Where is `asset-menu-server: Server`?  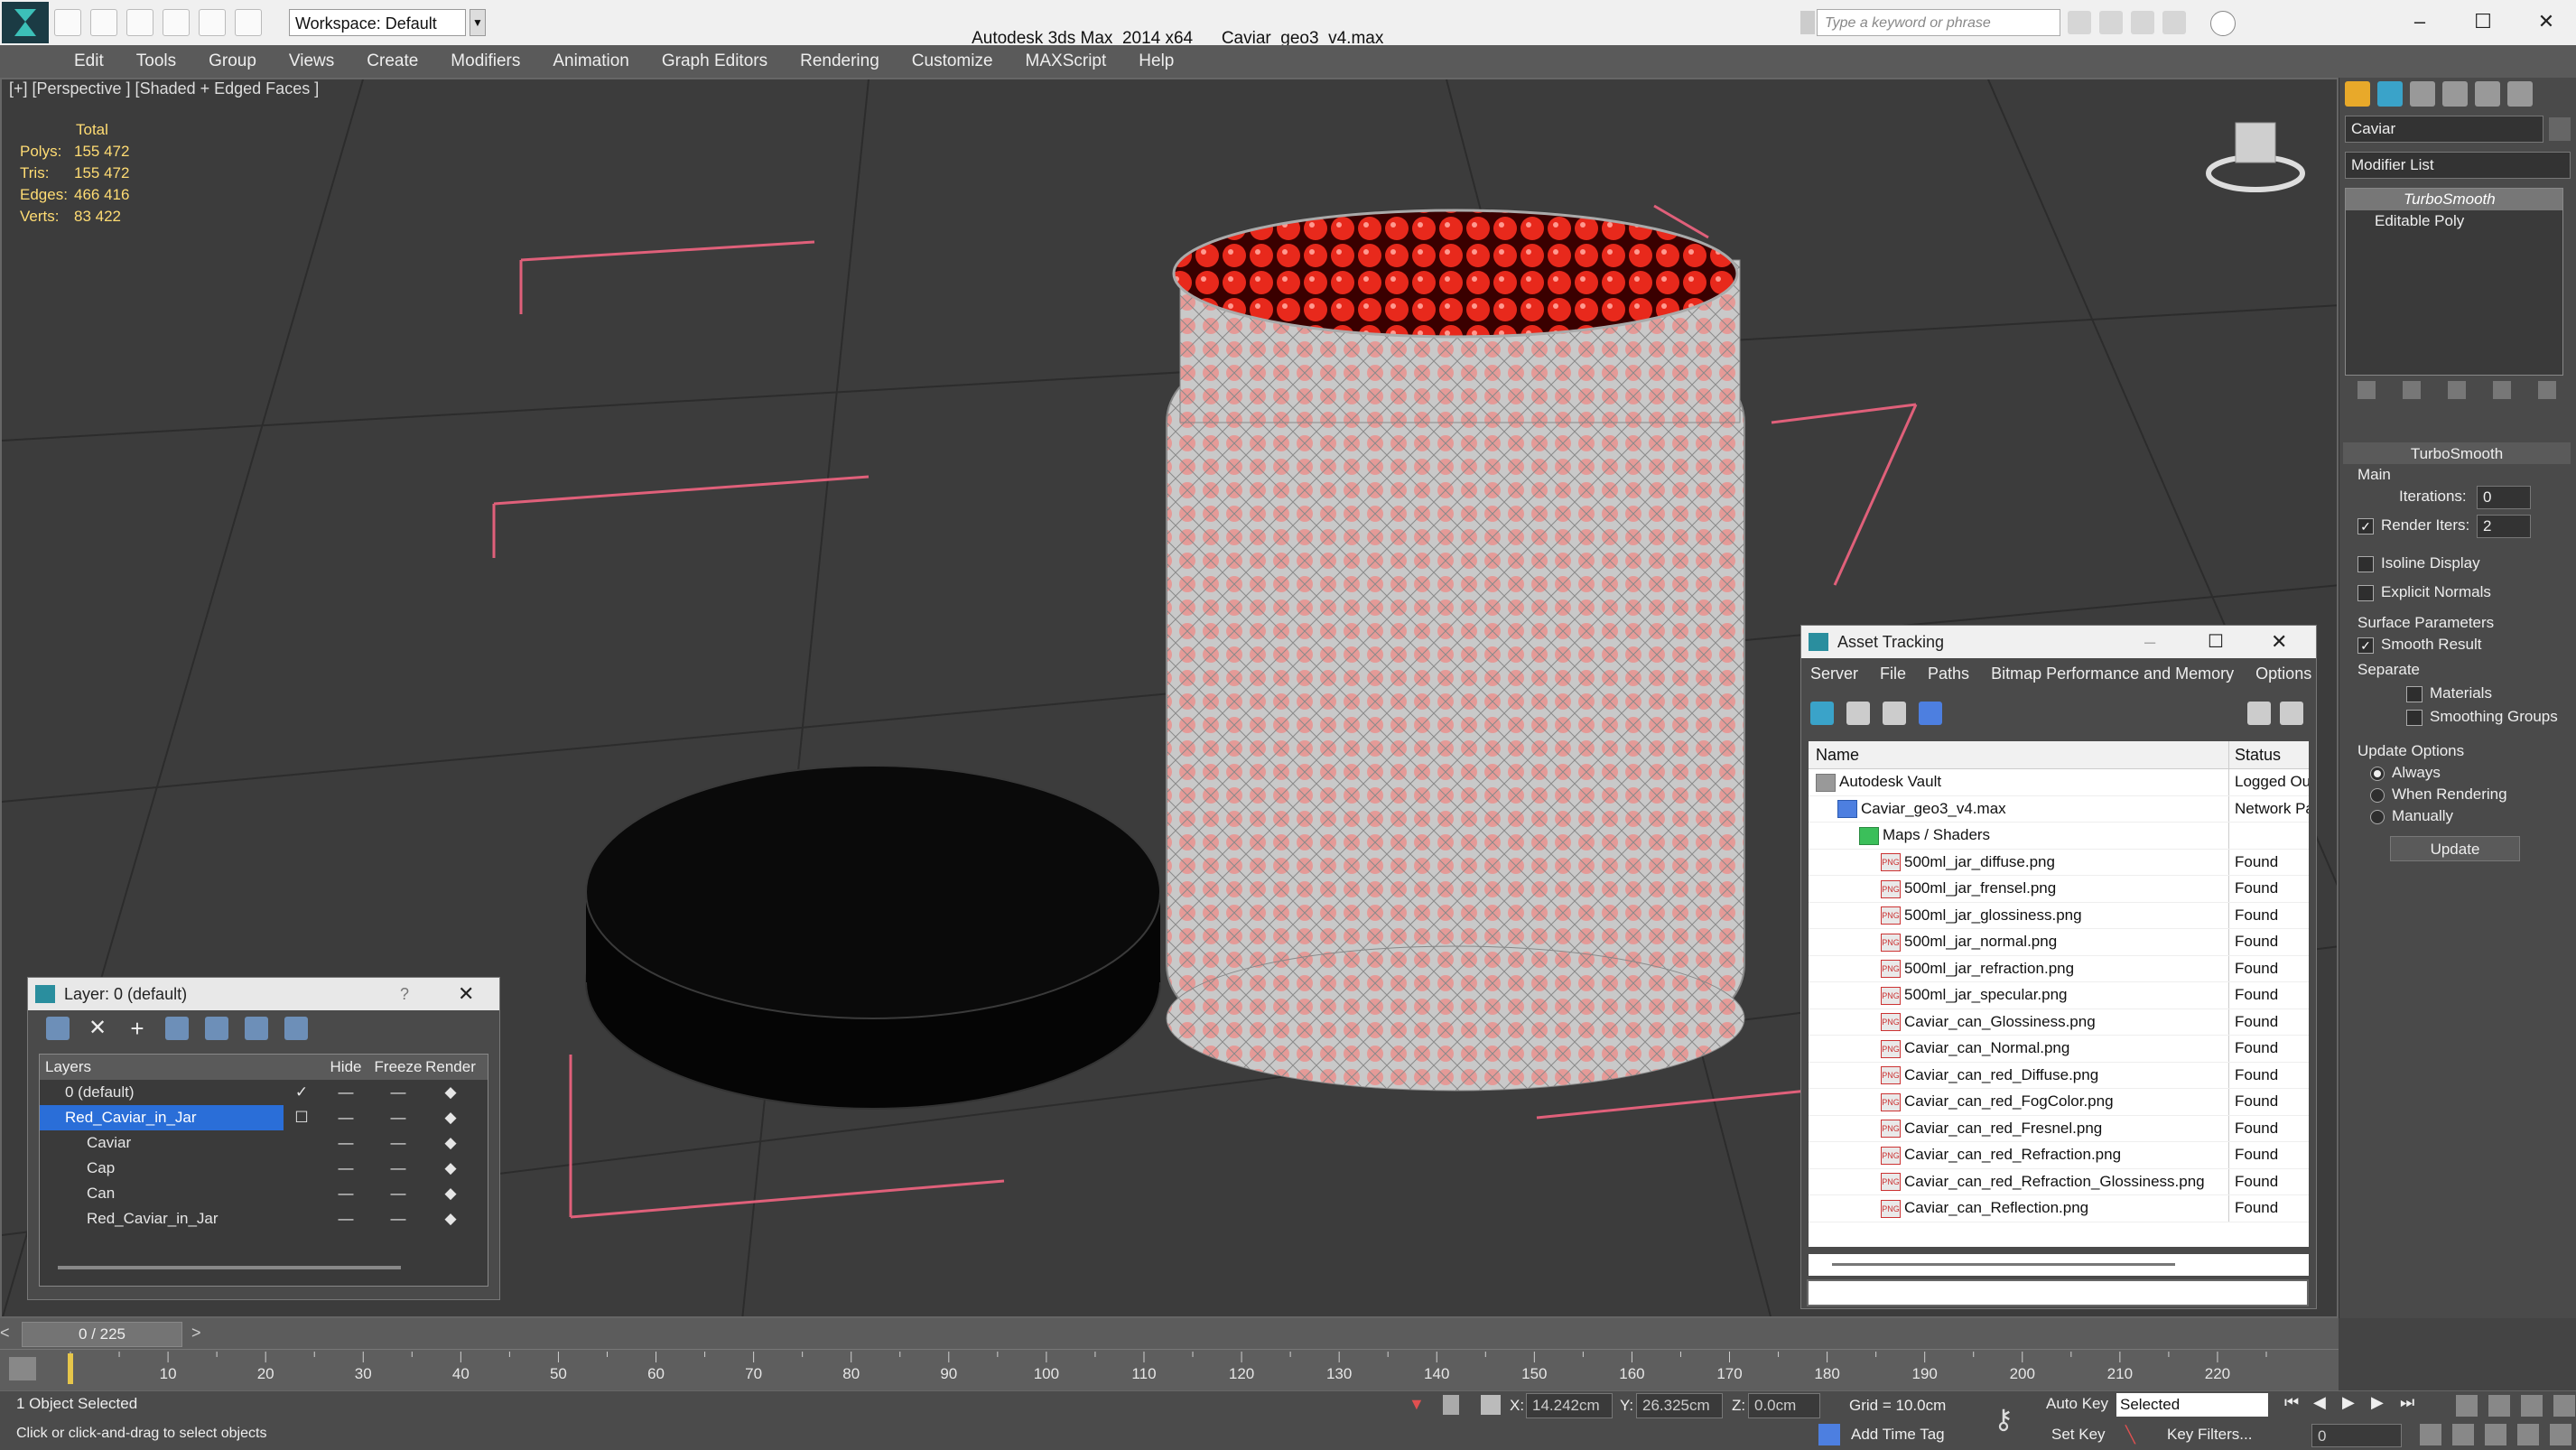
asset-menu-server: Server is located at coordinates (1834, 674).